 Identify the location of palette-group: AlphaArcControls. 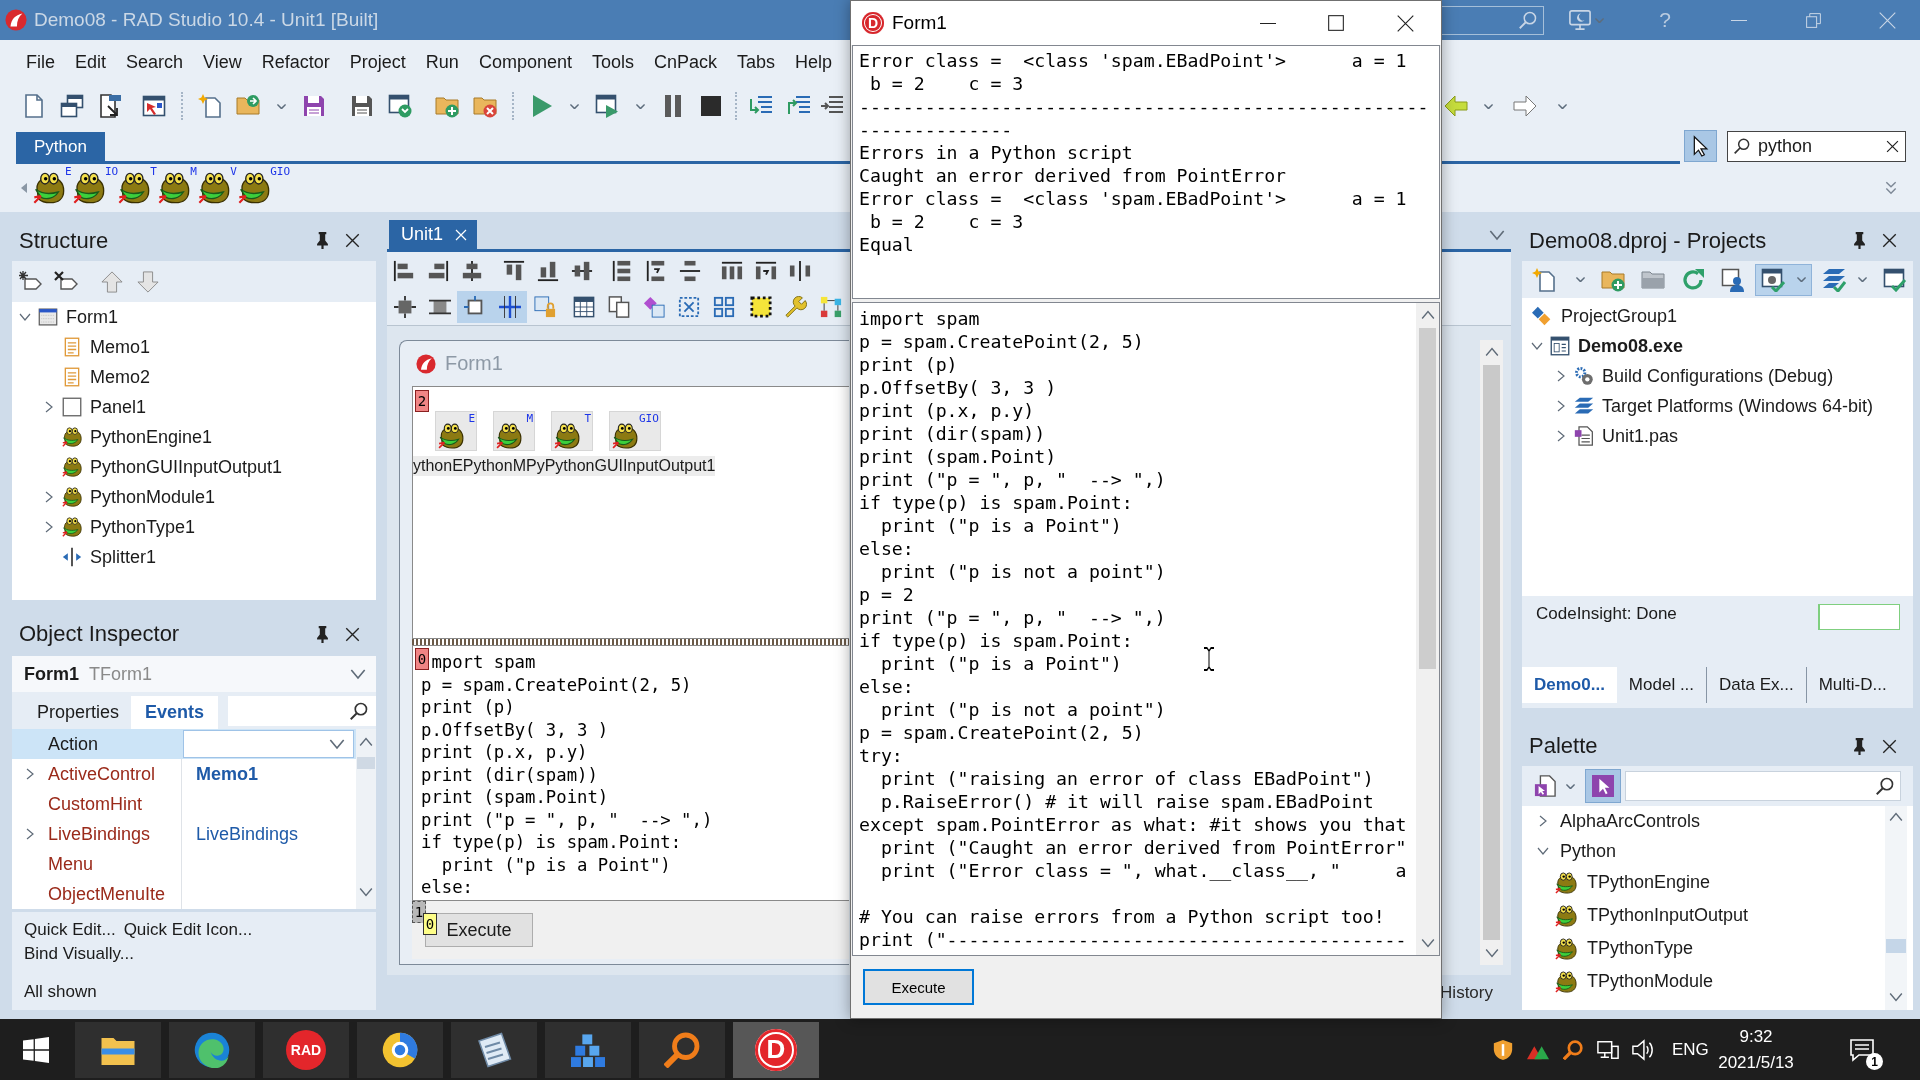
(1630, 821).